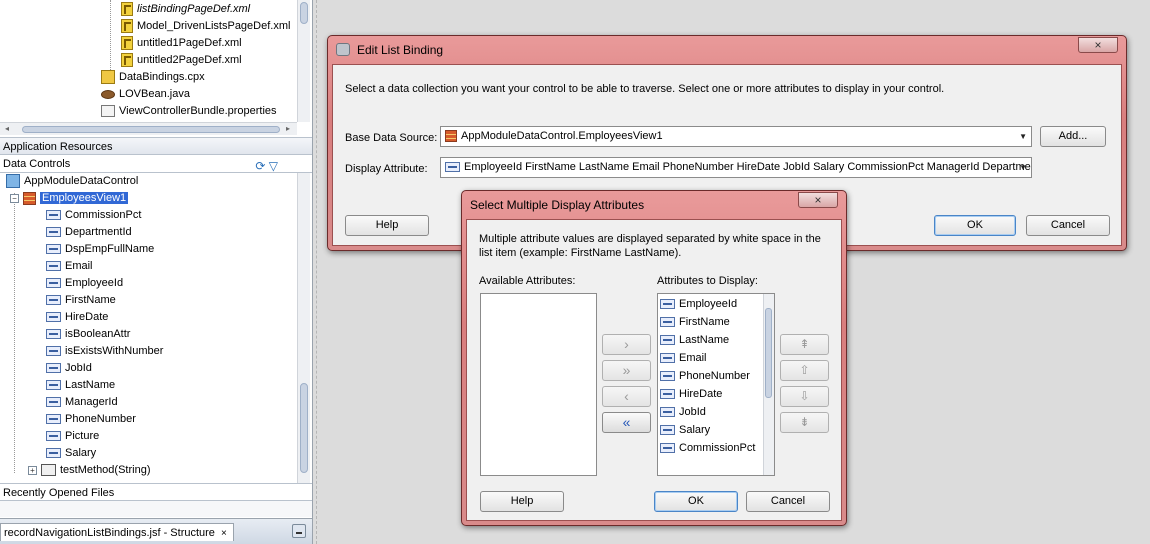 This screenshot has width=1150, height=544. I want to click on dialog-title: Edit List Binding, so click(400, 50).